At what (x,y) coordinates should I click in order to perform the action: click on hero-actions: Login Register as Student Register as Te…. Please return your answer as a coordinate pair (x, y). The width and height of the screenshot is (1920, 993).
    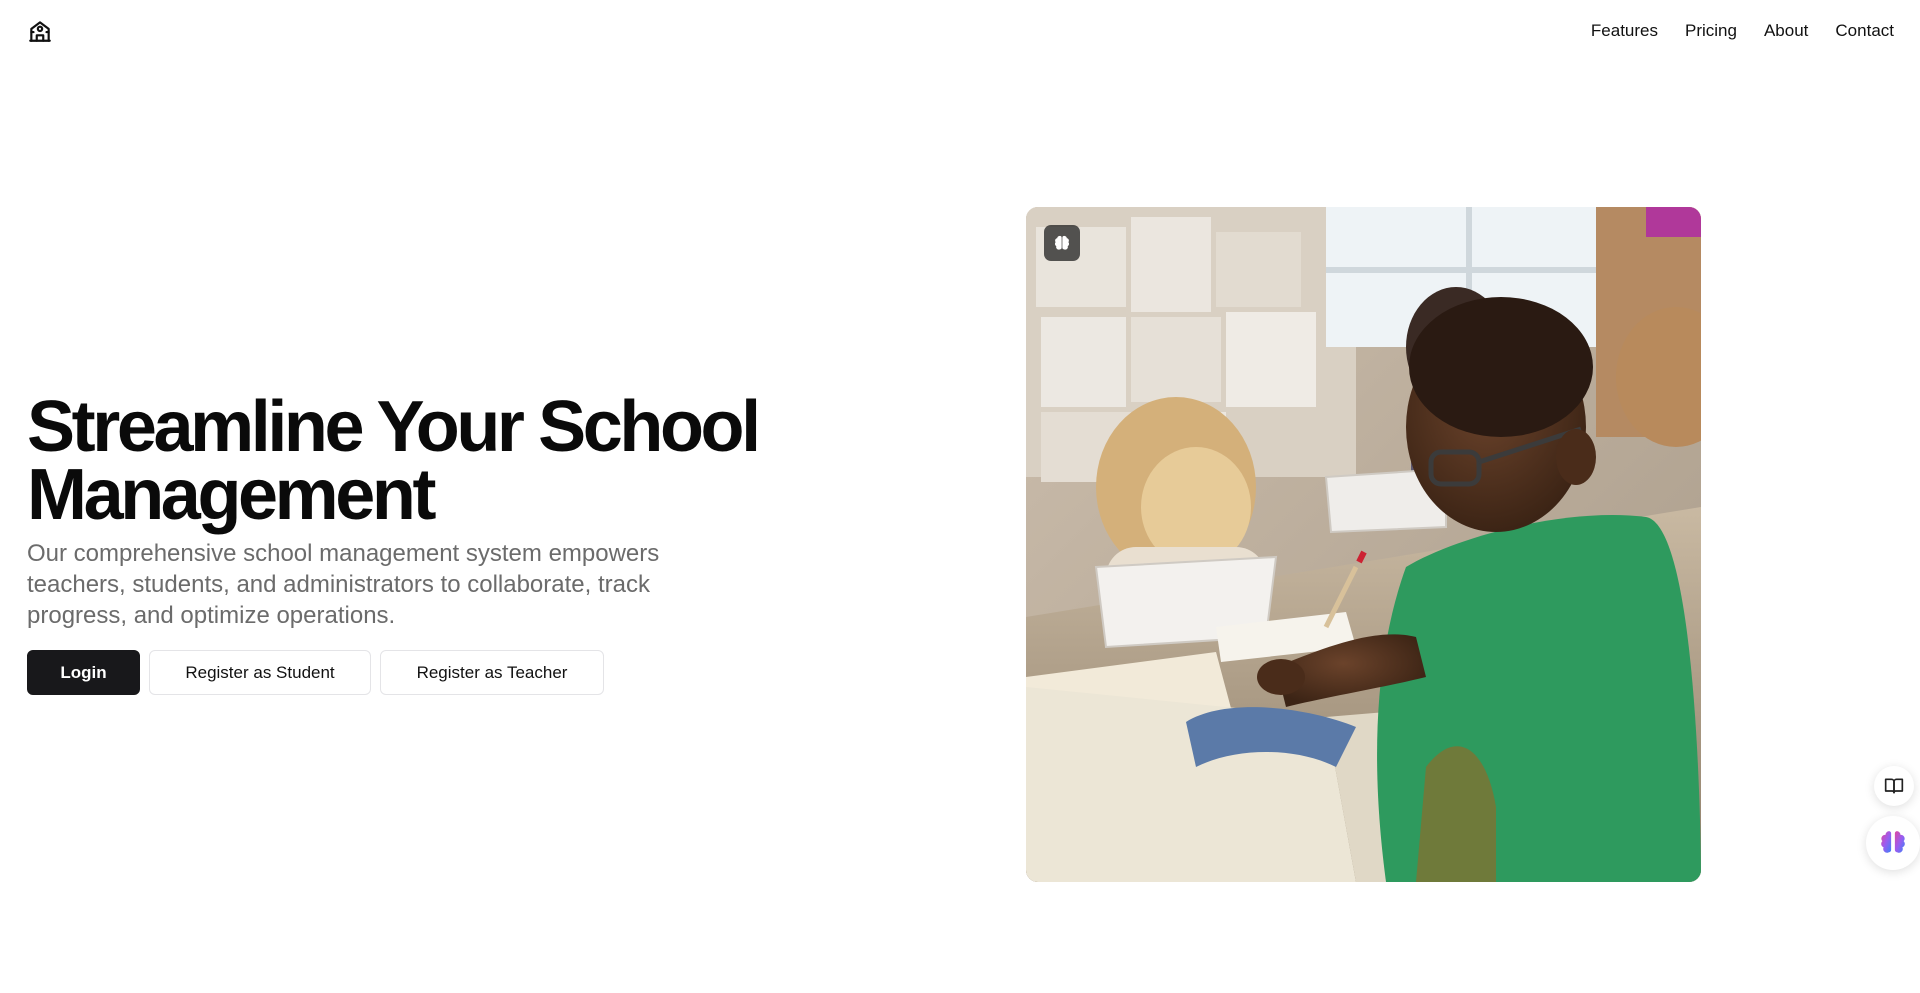
    Looking at the image, I should click on (315, 672).